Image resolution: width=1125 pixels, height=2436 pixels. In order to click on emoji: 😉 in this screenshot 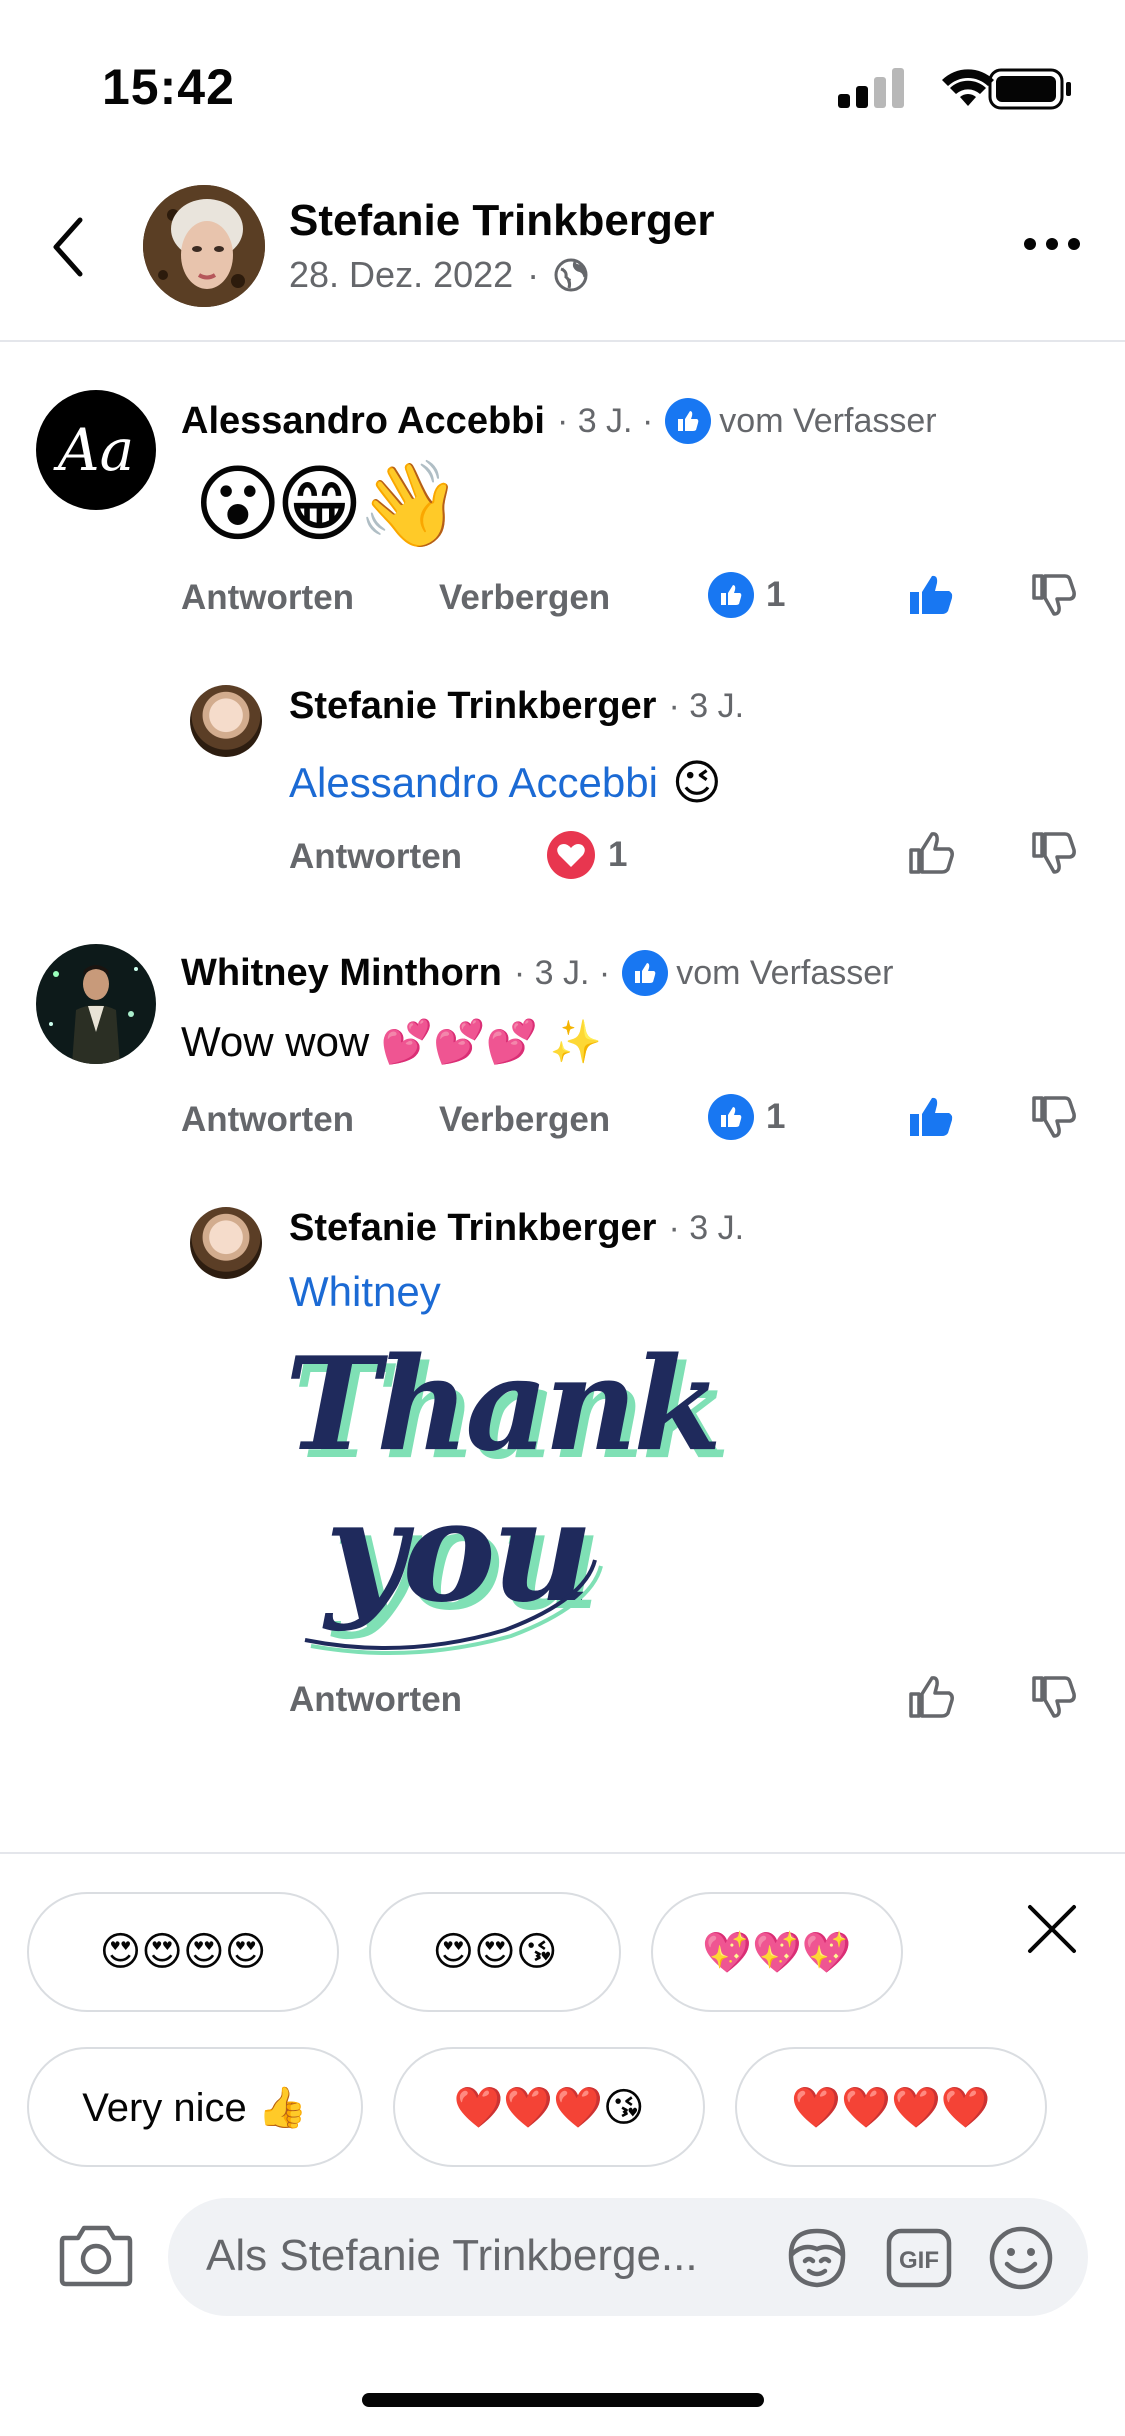, I will do `click(696, 783)`.